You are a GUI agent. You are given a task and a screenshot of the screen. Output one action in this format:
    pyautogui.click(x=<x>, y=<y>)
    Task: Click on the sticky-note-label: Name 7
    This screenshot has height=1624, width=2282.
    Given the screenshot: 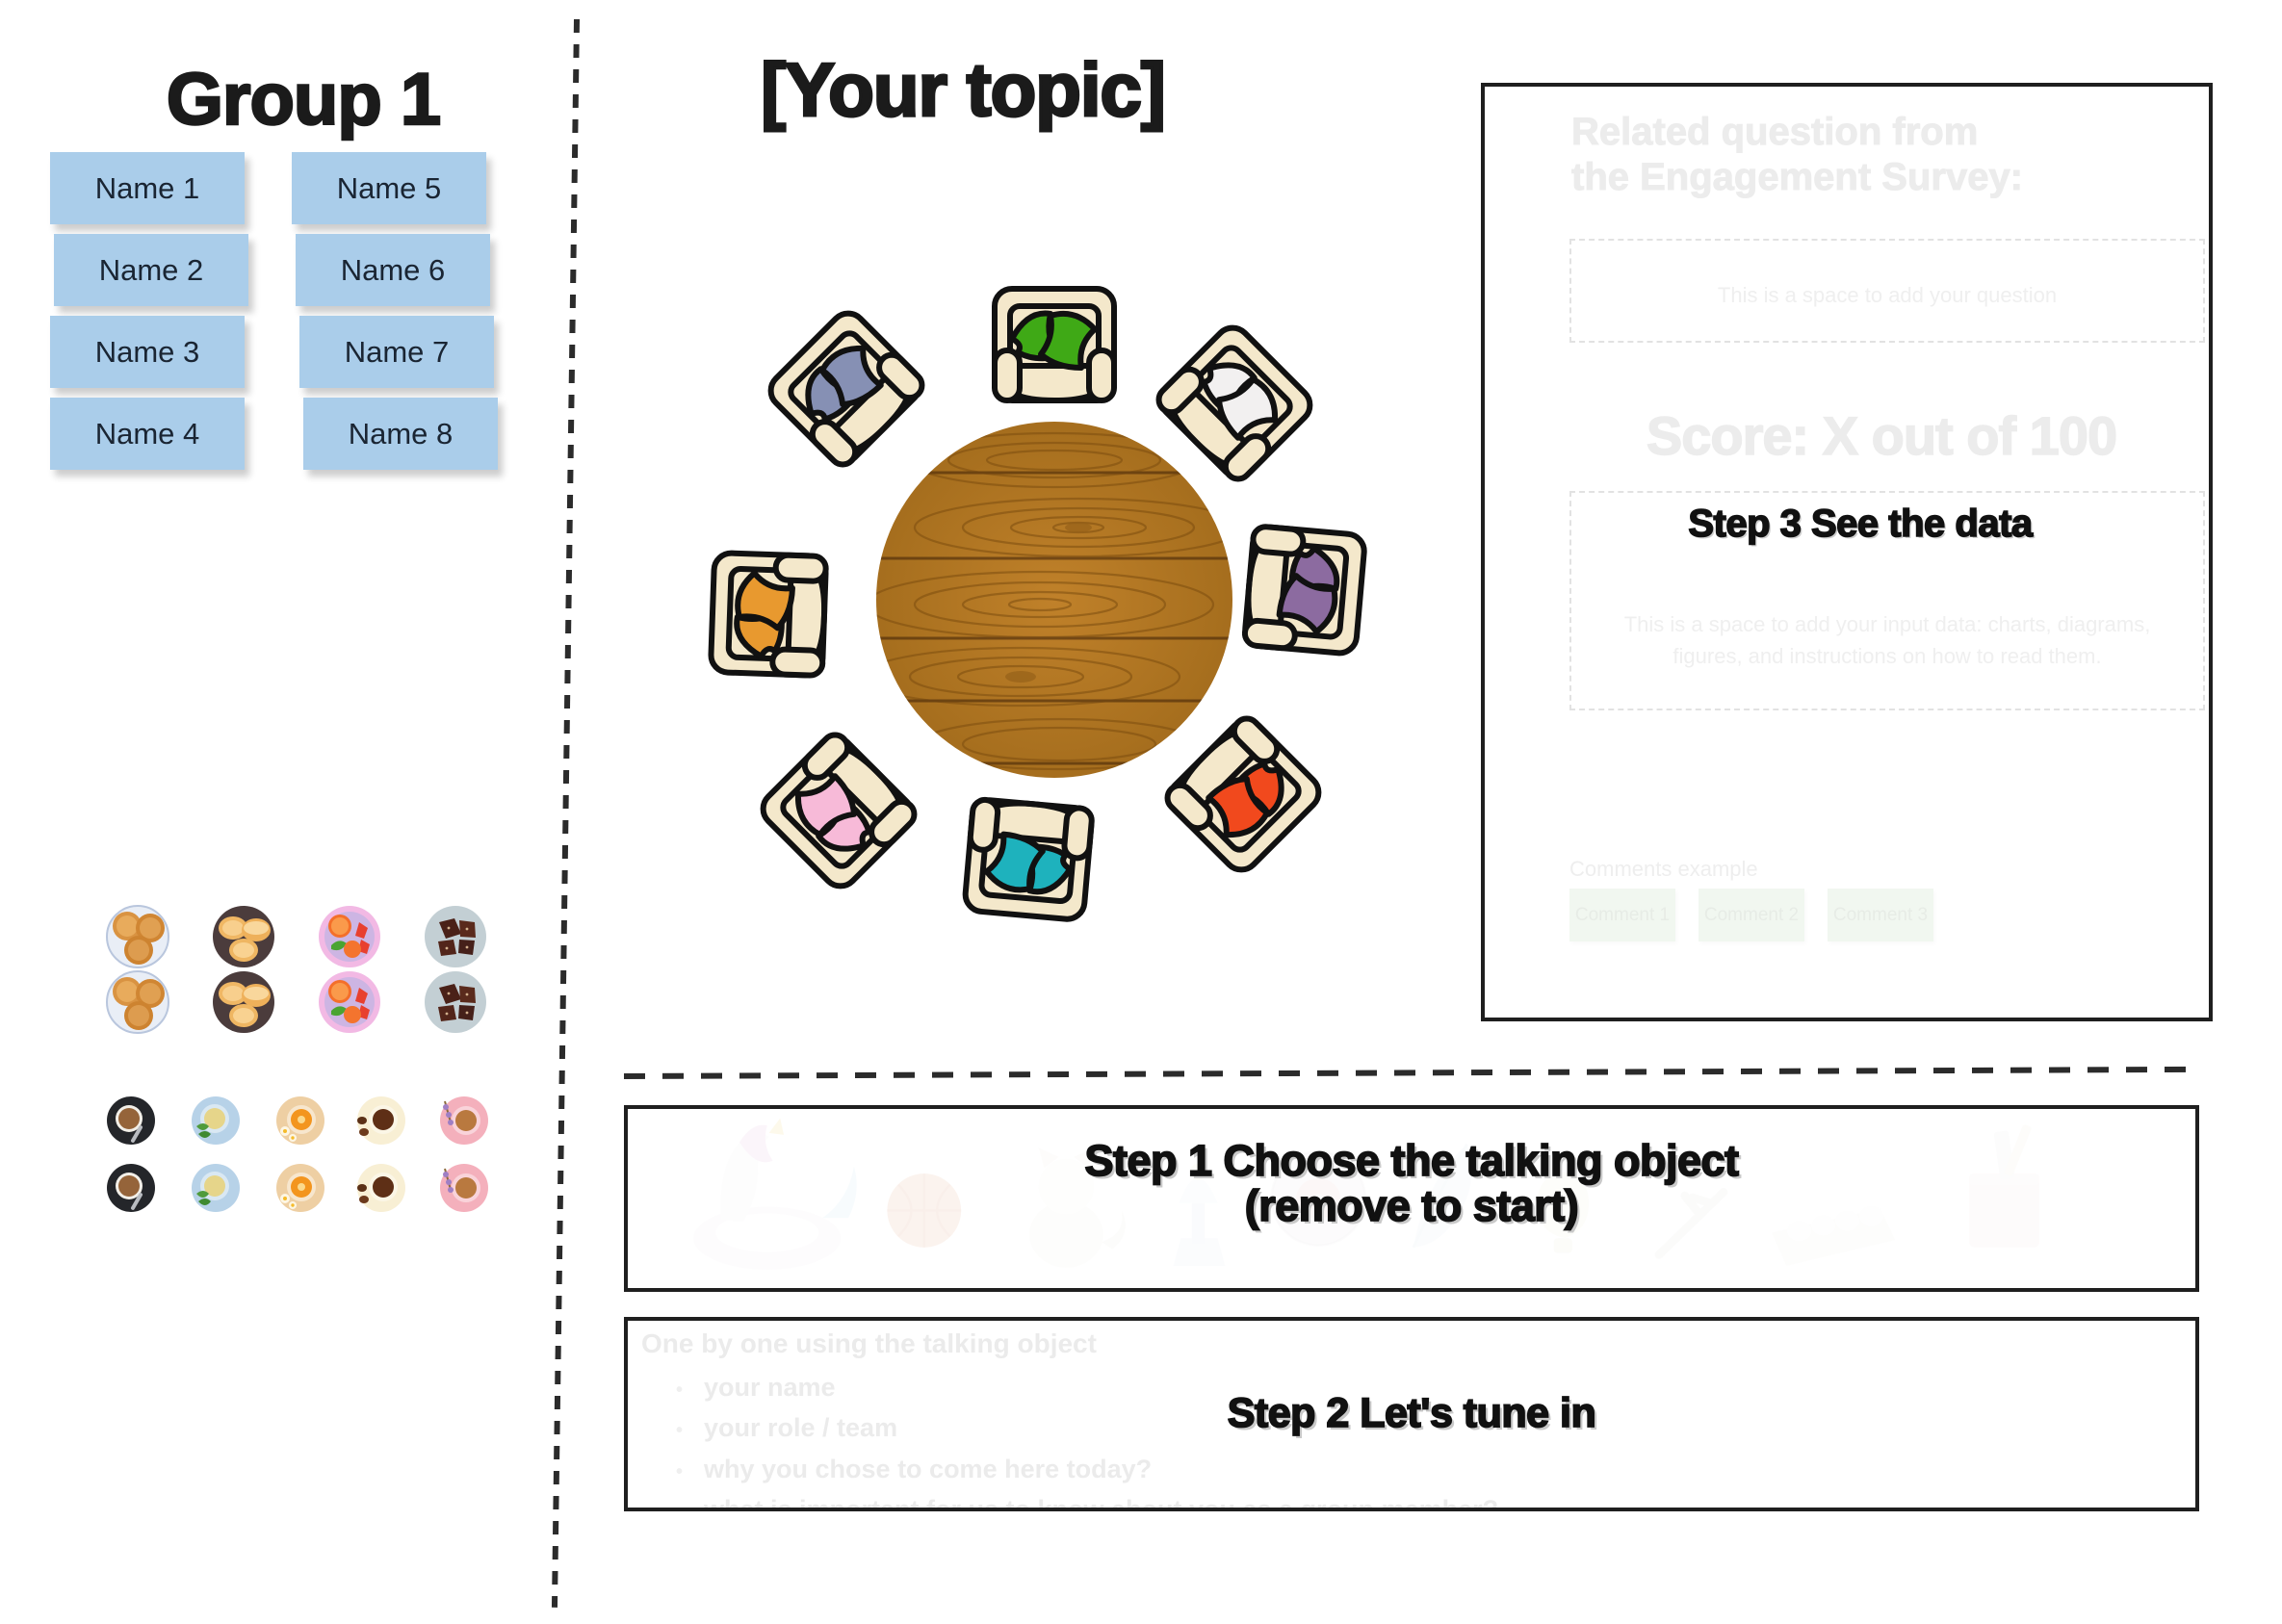 What is the action you would take?
    pyautogui.click(x=397, y=351)
    